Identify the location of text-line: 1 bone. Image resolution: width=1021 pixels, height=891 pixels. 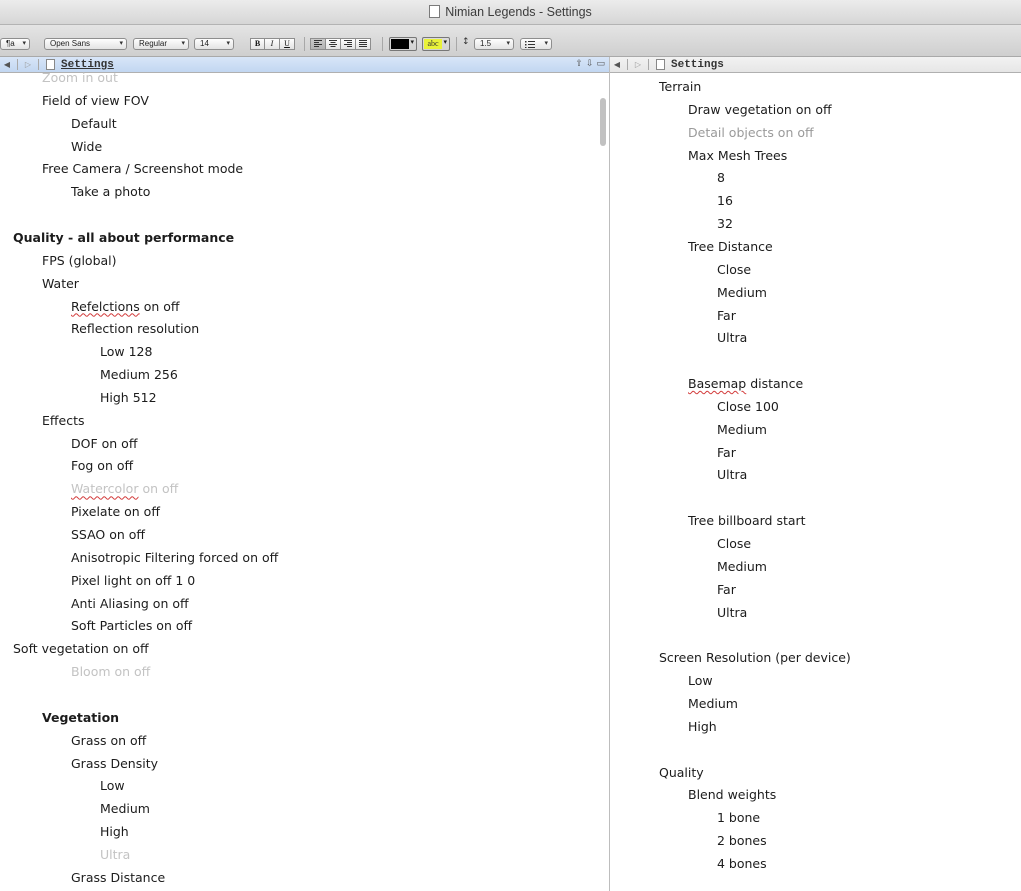
(739, 818).